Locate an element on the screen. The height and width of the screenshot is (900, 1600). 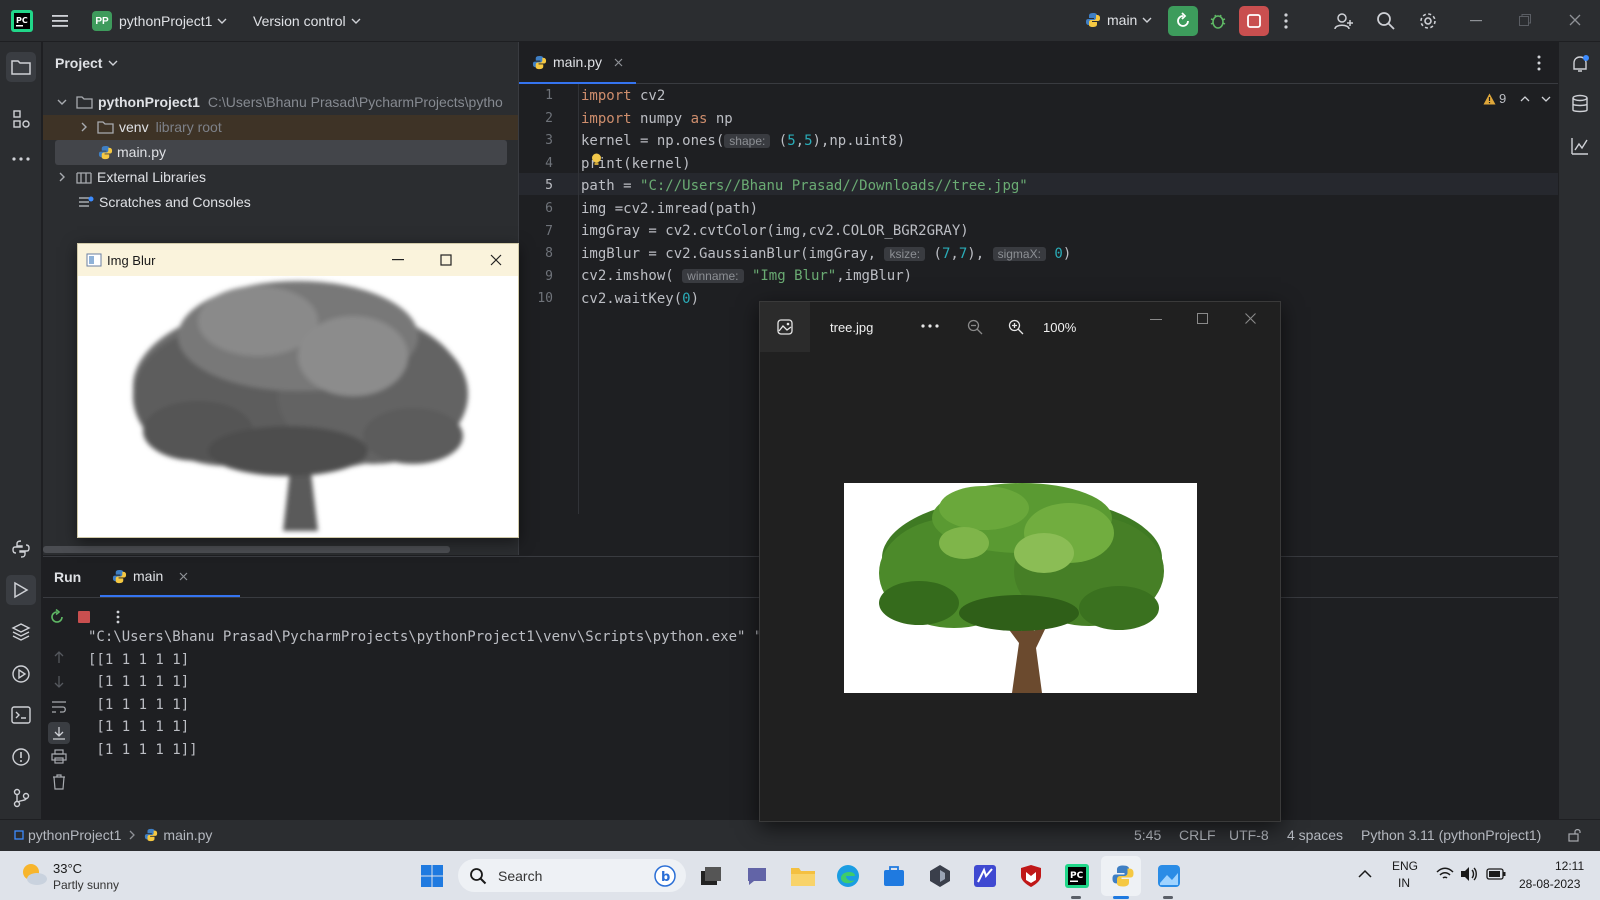
terminal-button is located at coordinates (21, 715).